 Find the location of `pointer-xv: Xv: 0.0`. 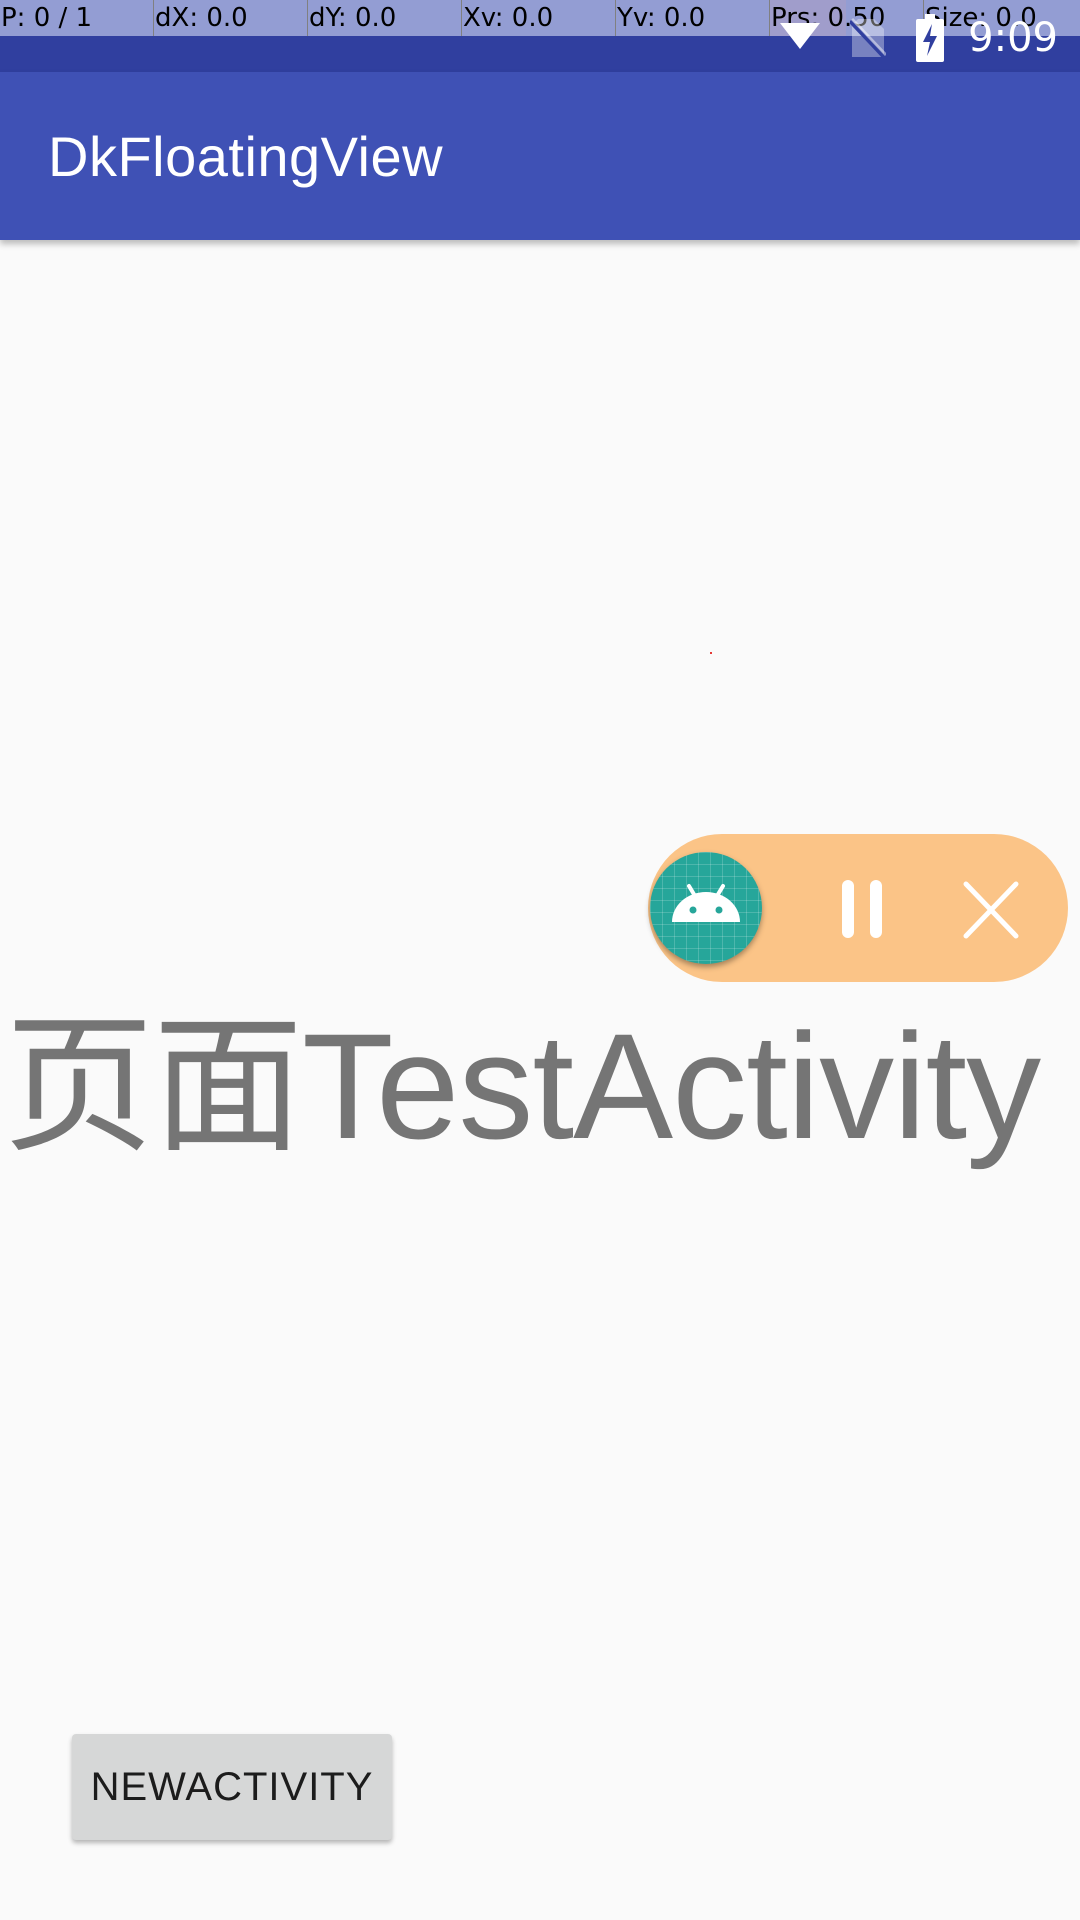

pointer-xv: Xv: 0.0 is located at coordinates (539, 18).